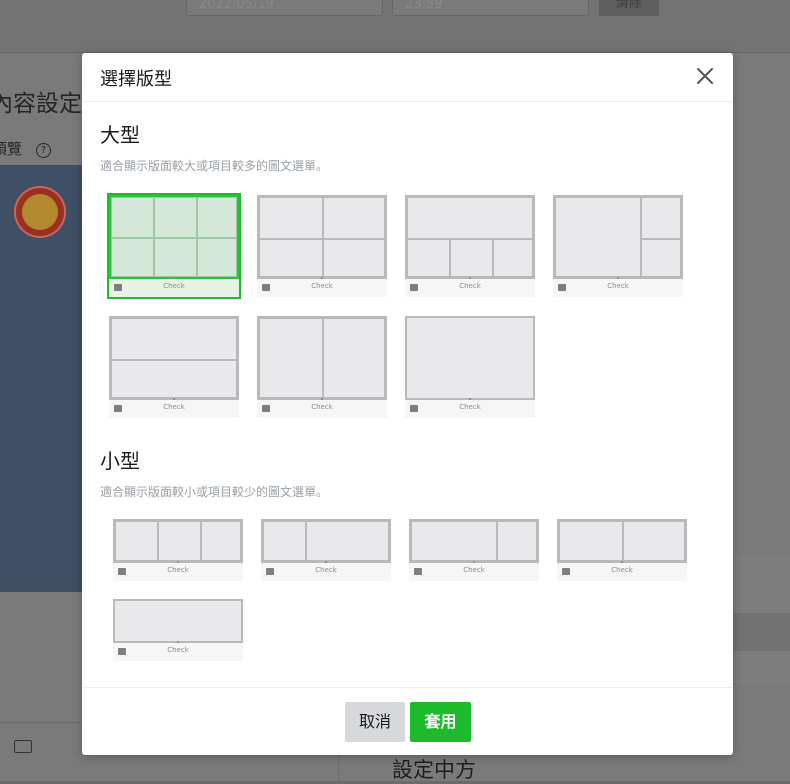  Describe the element at coordinates (622, 550) in the screenshot. I see `layout-small-2-columns: Check` at that location.